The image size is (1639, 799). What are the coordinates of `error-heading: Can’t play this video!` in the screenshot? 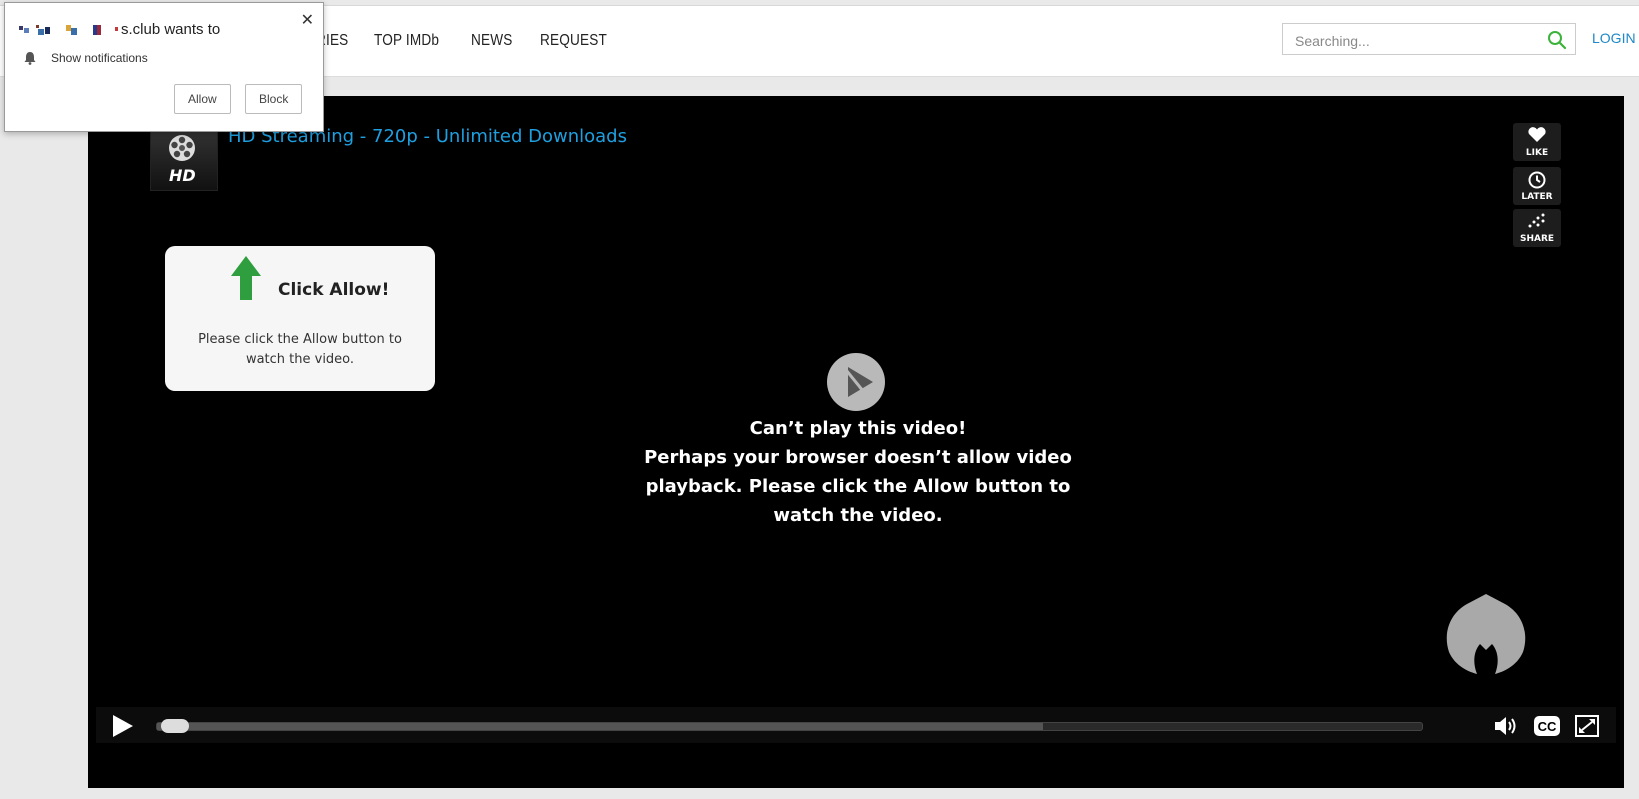 It's located at (858, 428).